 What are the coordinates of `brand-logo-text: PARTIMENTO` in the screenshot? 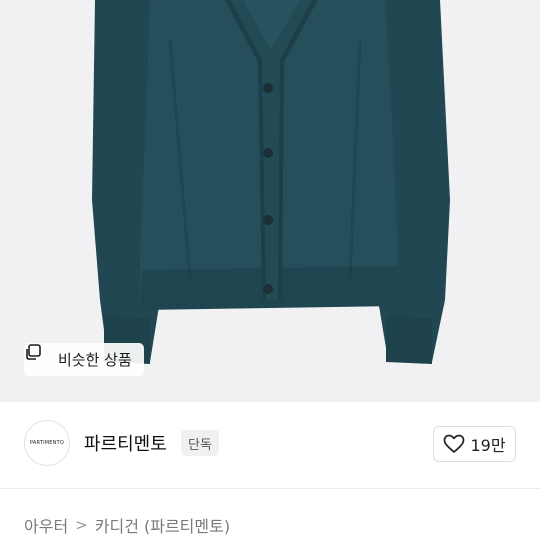 It's located at (47, 443).